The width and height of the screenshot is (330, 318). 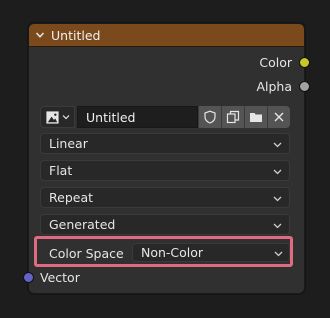 What do you see at coordinates (211, 252) in the screenshot?
I see `color-space-dropdown: Non-Color` at bounding box center [211, 252].